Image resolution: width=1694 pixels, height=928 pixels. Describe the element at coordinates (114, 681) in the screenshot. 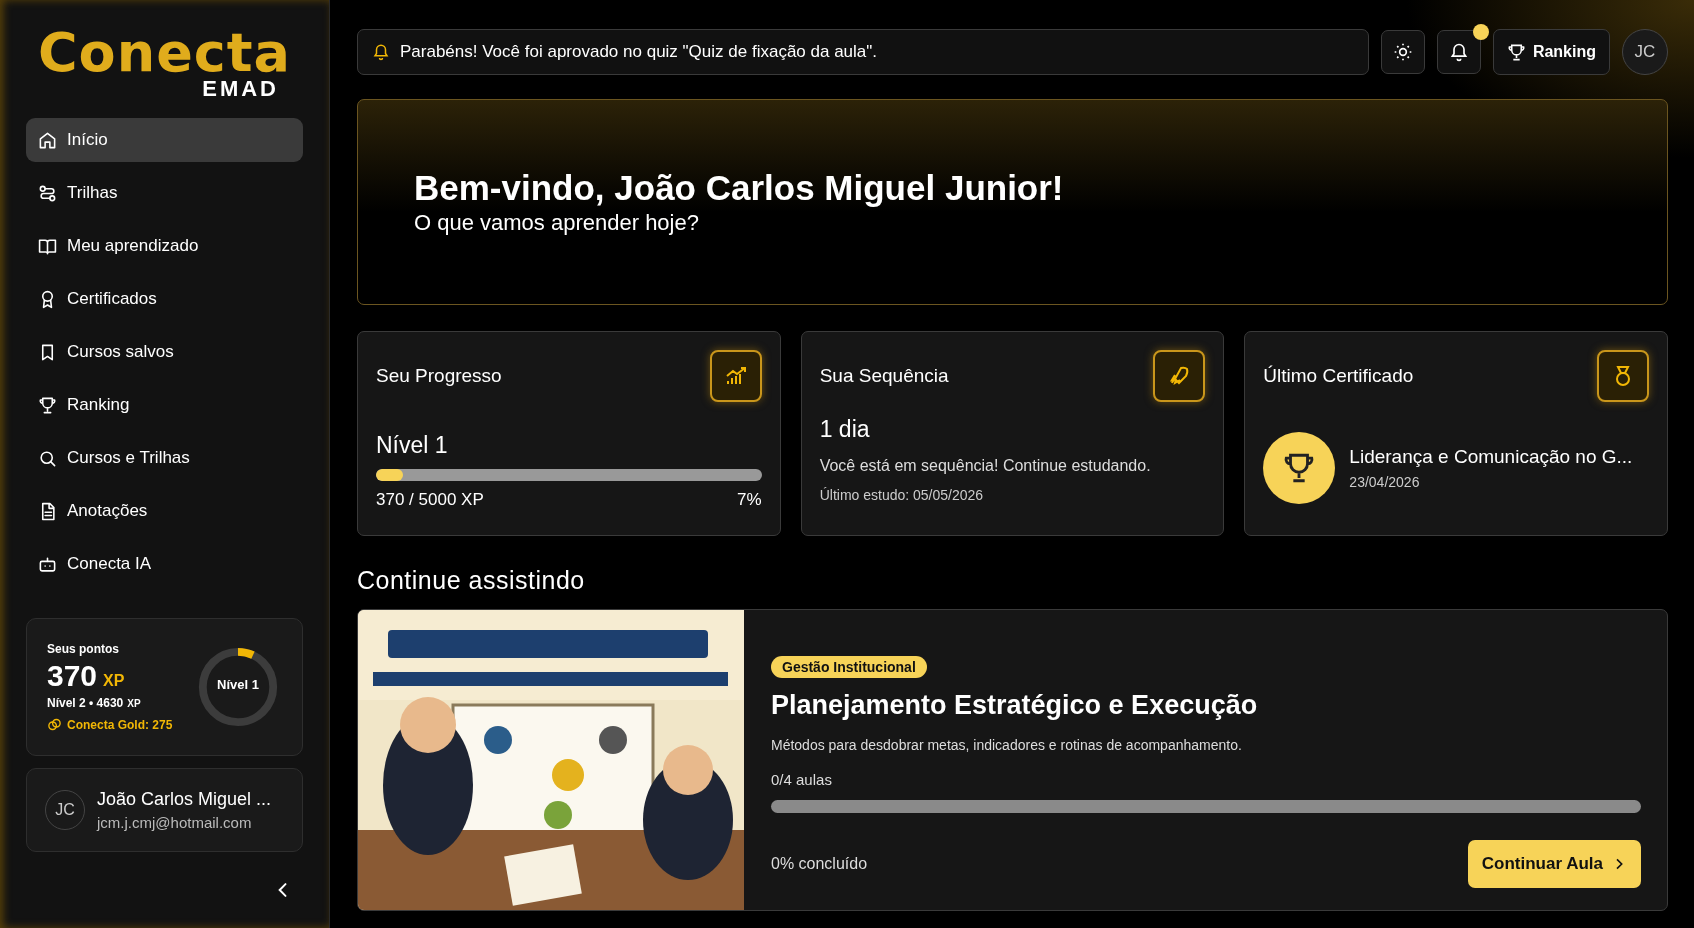

I see `points-unit: XP` at that location.